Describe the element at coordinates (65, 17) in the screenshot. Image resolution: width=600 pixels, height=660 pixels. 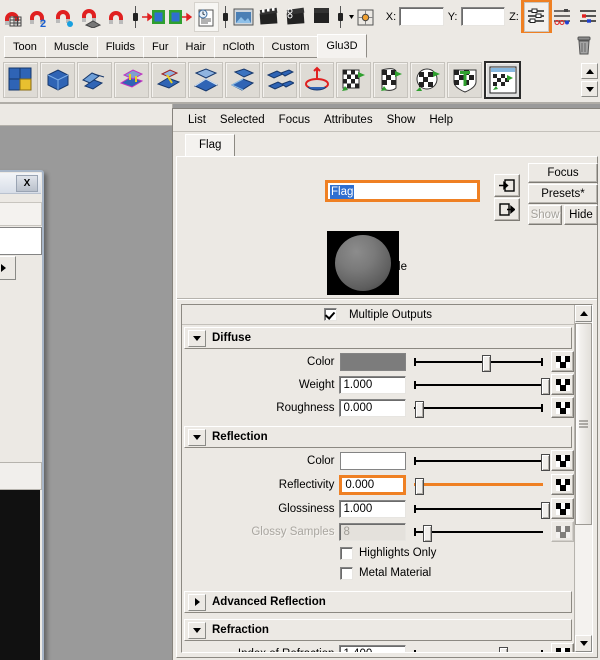
I see `snap-to-point-icon` at that location.